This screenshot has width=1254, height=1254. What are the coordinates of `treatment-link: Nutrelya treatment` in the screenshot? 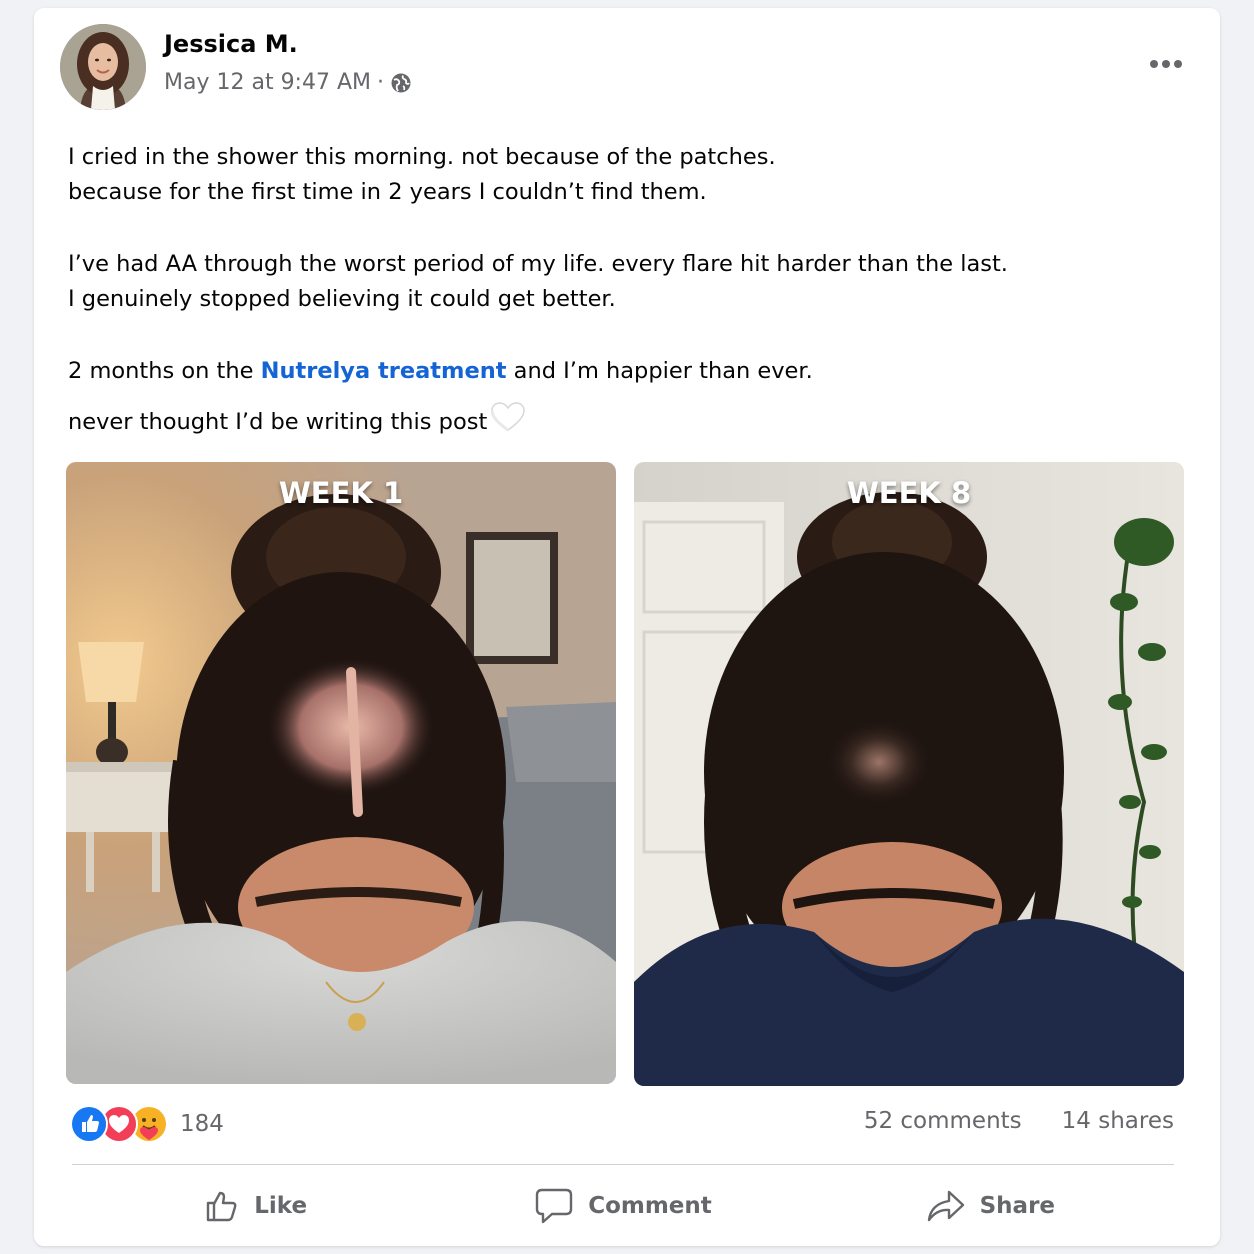 It's located at (384, 371).